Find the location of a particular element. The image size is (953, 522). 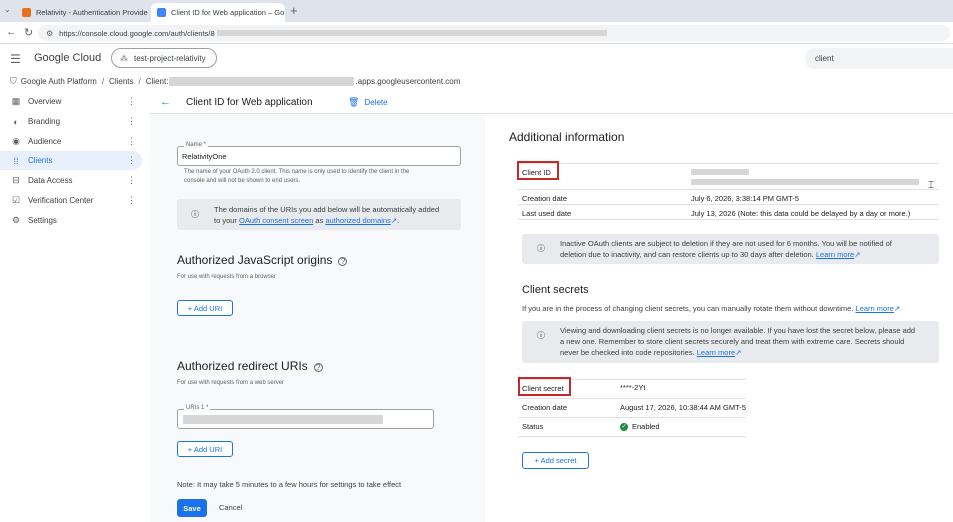

client-secret-highlight is located at coordinates (544, 386).